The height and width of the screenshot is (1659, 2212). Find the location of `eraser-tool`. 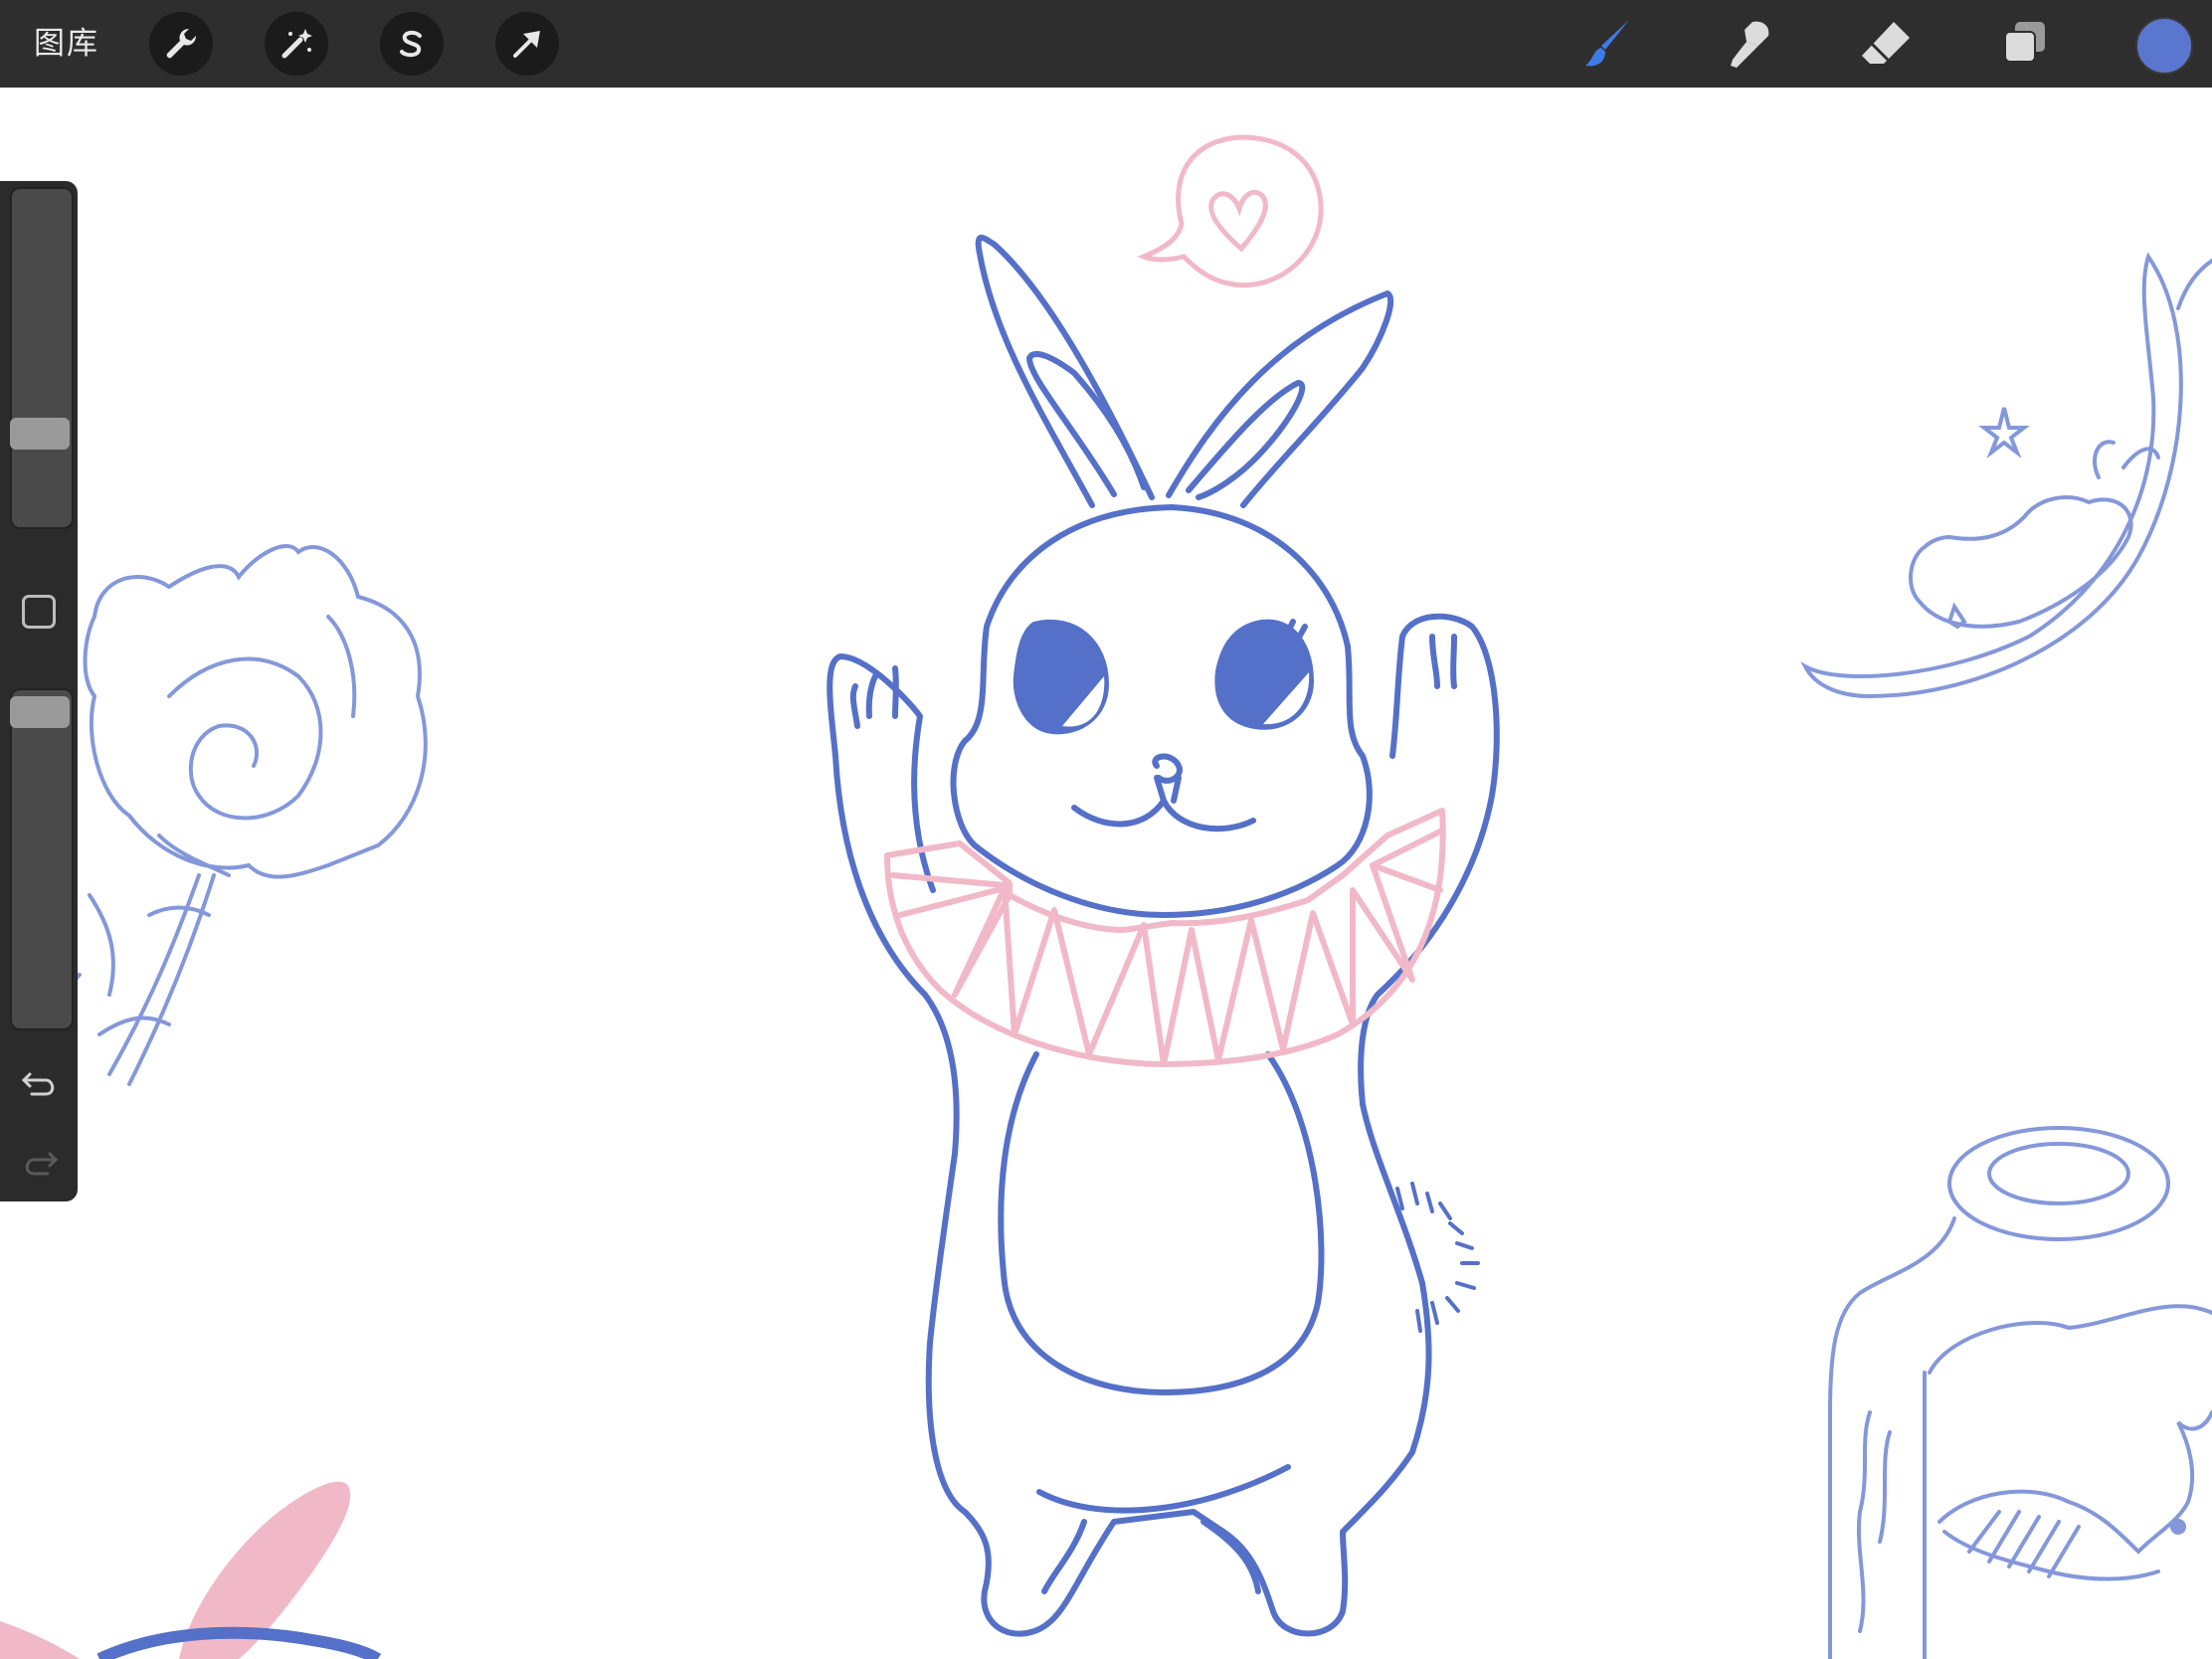

eraser-tool is located at coordinates (1886, 44).